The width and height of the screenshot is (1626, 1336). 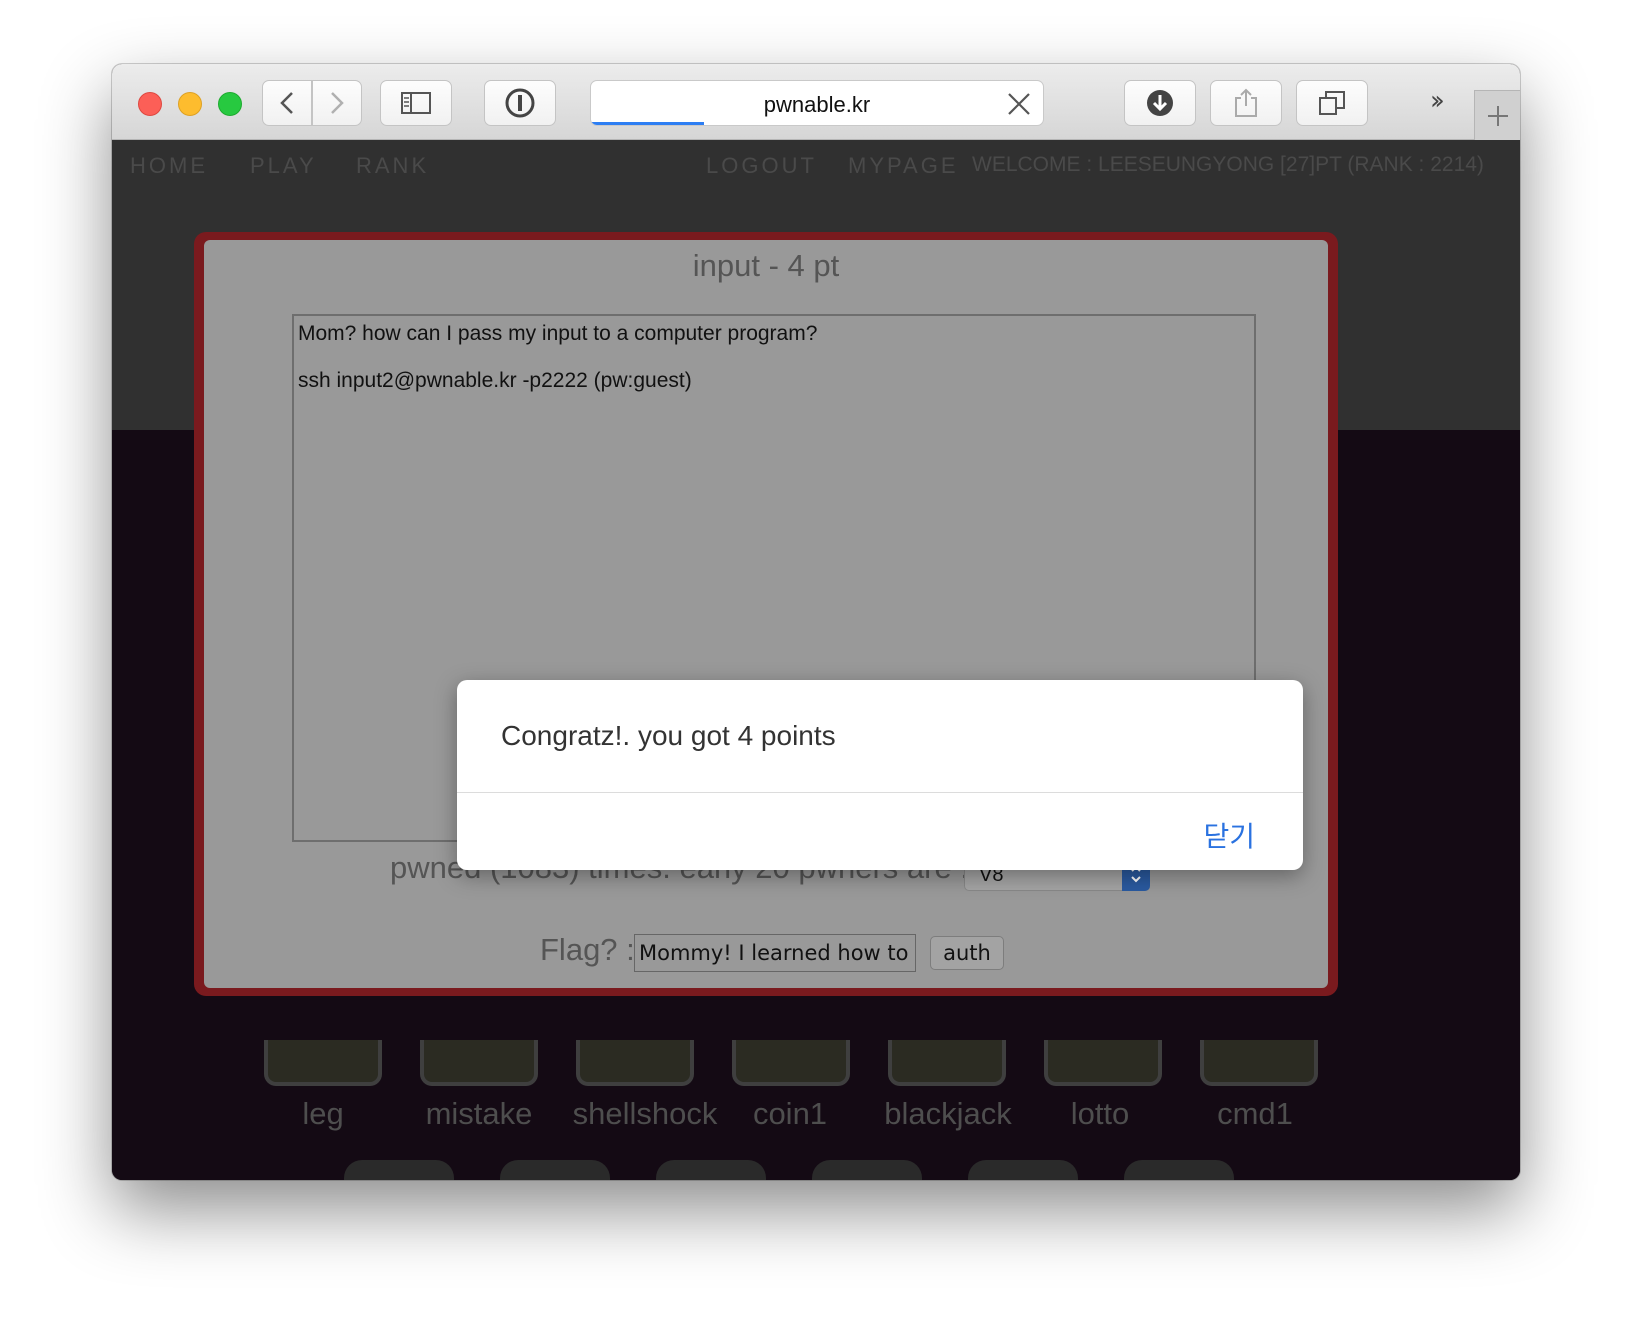 What do you see at coordinates (190, 104) in the screenshot?
I see `minimize-window-button` at bounding box center [190, 104].